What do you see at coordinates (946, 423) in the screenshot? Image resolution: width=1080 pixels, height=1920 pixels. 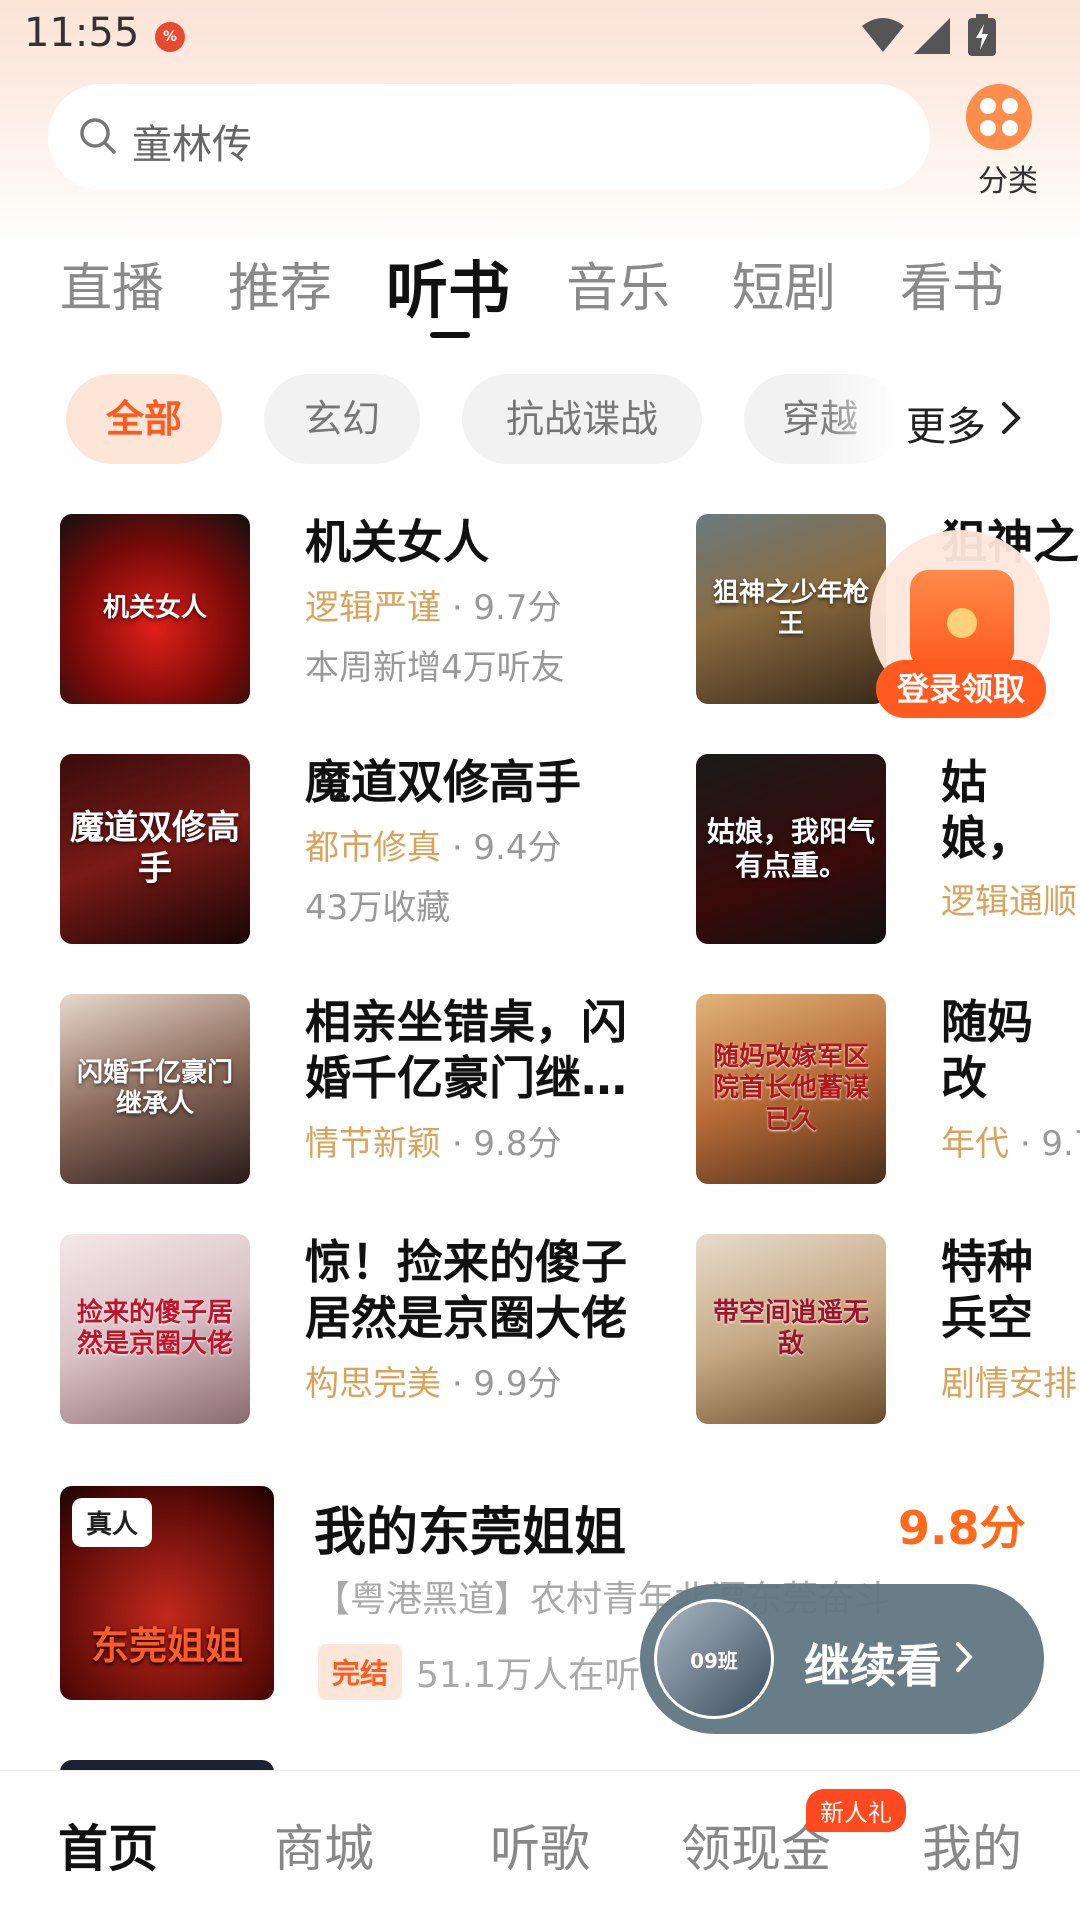 I see `more-genres-button: 更多` at bounding box center [946, 423].